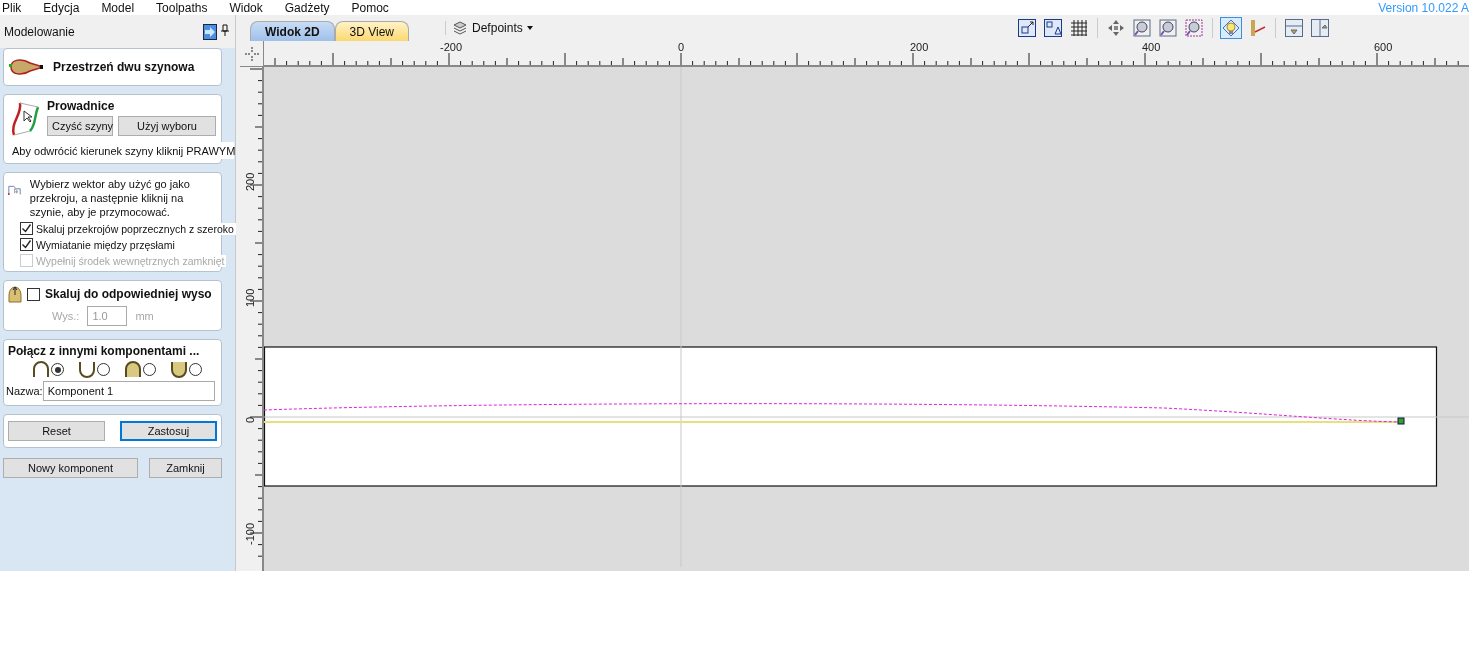 This screenshot has height=648, width=1469. What do you see at coordinates (12, 8) in the screenshot?
I see `menu-item: Plik` at bounding box center [12, 8].